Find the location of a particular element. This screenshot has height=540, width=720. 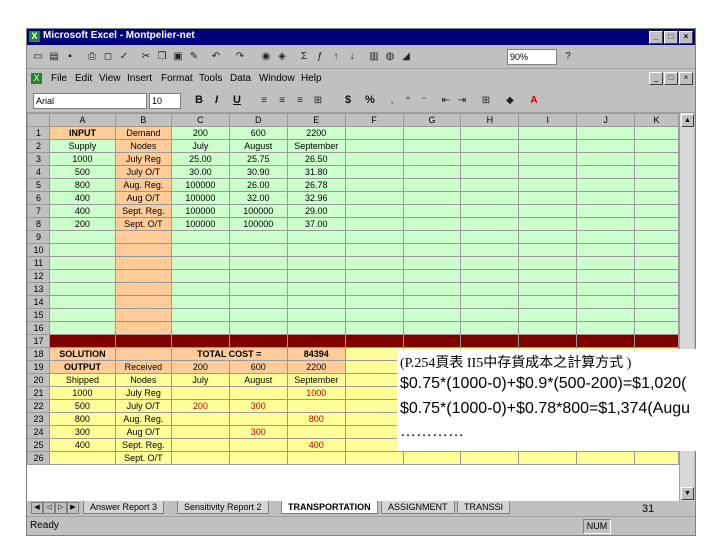

column-header-b: B is located at coordinates (143, 120).